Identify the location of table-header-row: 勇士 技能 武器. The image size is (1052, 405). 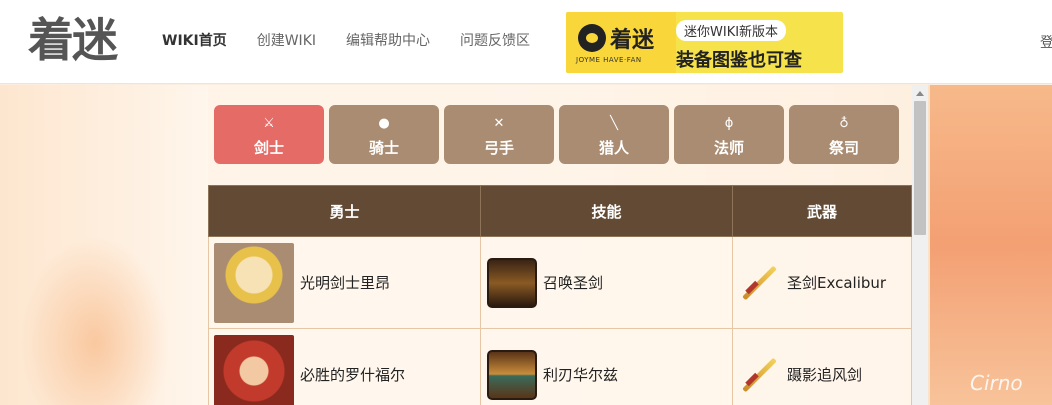
(560, 211).